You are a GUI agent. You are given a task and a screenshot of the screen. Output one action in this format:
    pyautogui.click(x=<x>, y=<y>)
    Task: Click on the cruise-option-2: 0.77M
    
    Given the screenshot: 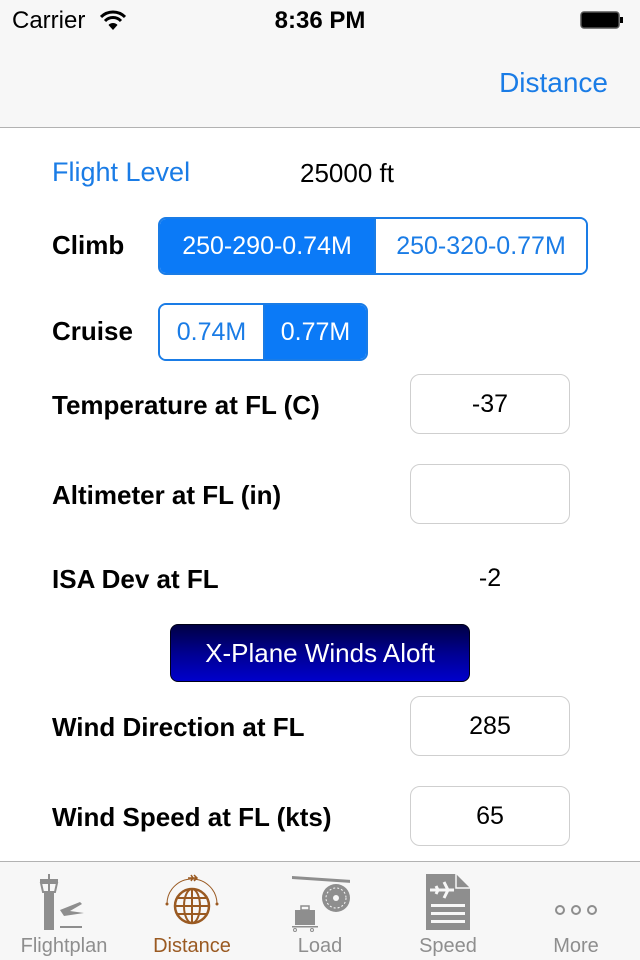 What is the action you would take?
    pyautogui.click(x=314, y=332)
    